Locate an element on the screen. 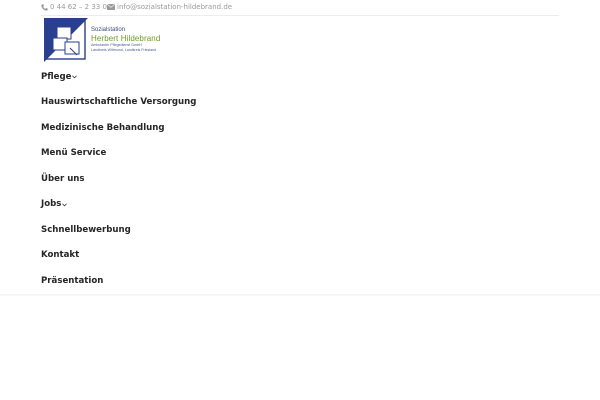  nav-item-schnellbewerbung: Schnellbewerbung is located at coordinates (300, 230).